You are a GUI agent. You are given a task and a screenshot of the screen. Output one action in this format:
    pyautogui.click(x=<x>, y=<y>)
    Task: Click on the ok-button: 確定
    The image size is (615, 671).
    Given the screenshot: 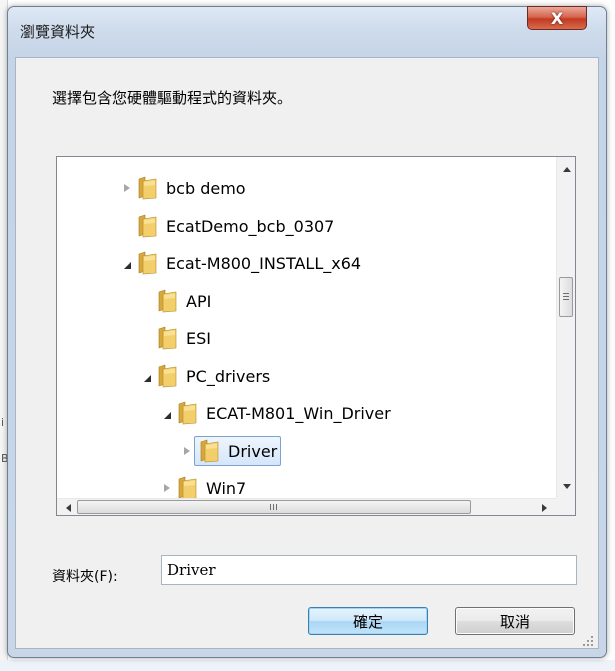 What is the action you would take?
    pyautogui.click(x=368, y=621)
    